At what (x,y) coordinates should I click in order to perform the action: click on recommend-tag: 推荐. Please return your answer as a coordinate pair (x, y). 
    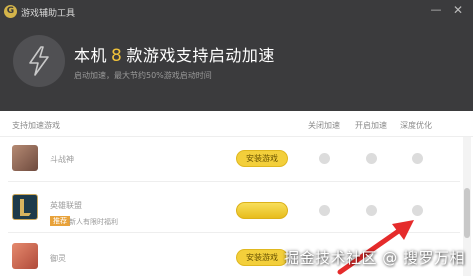
    Looking at the image, I should click on (60, 221).